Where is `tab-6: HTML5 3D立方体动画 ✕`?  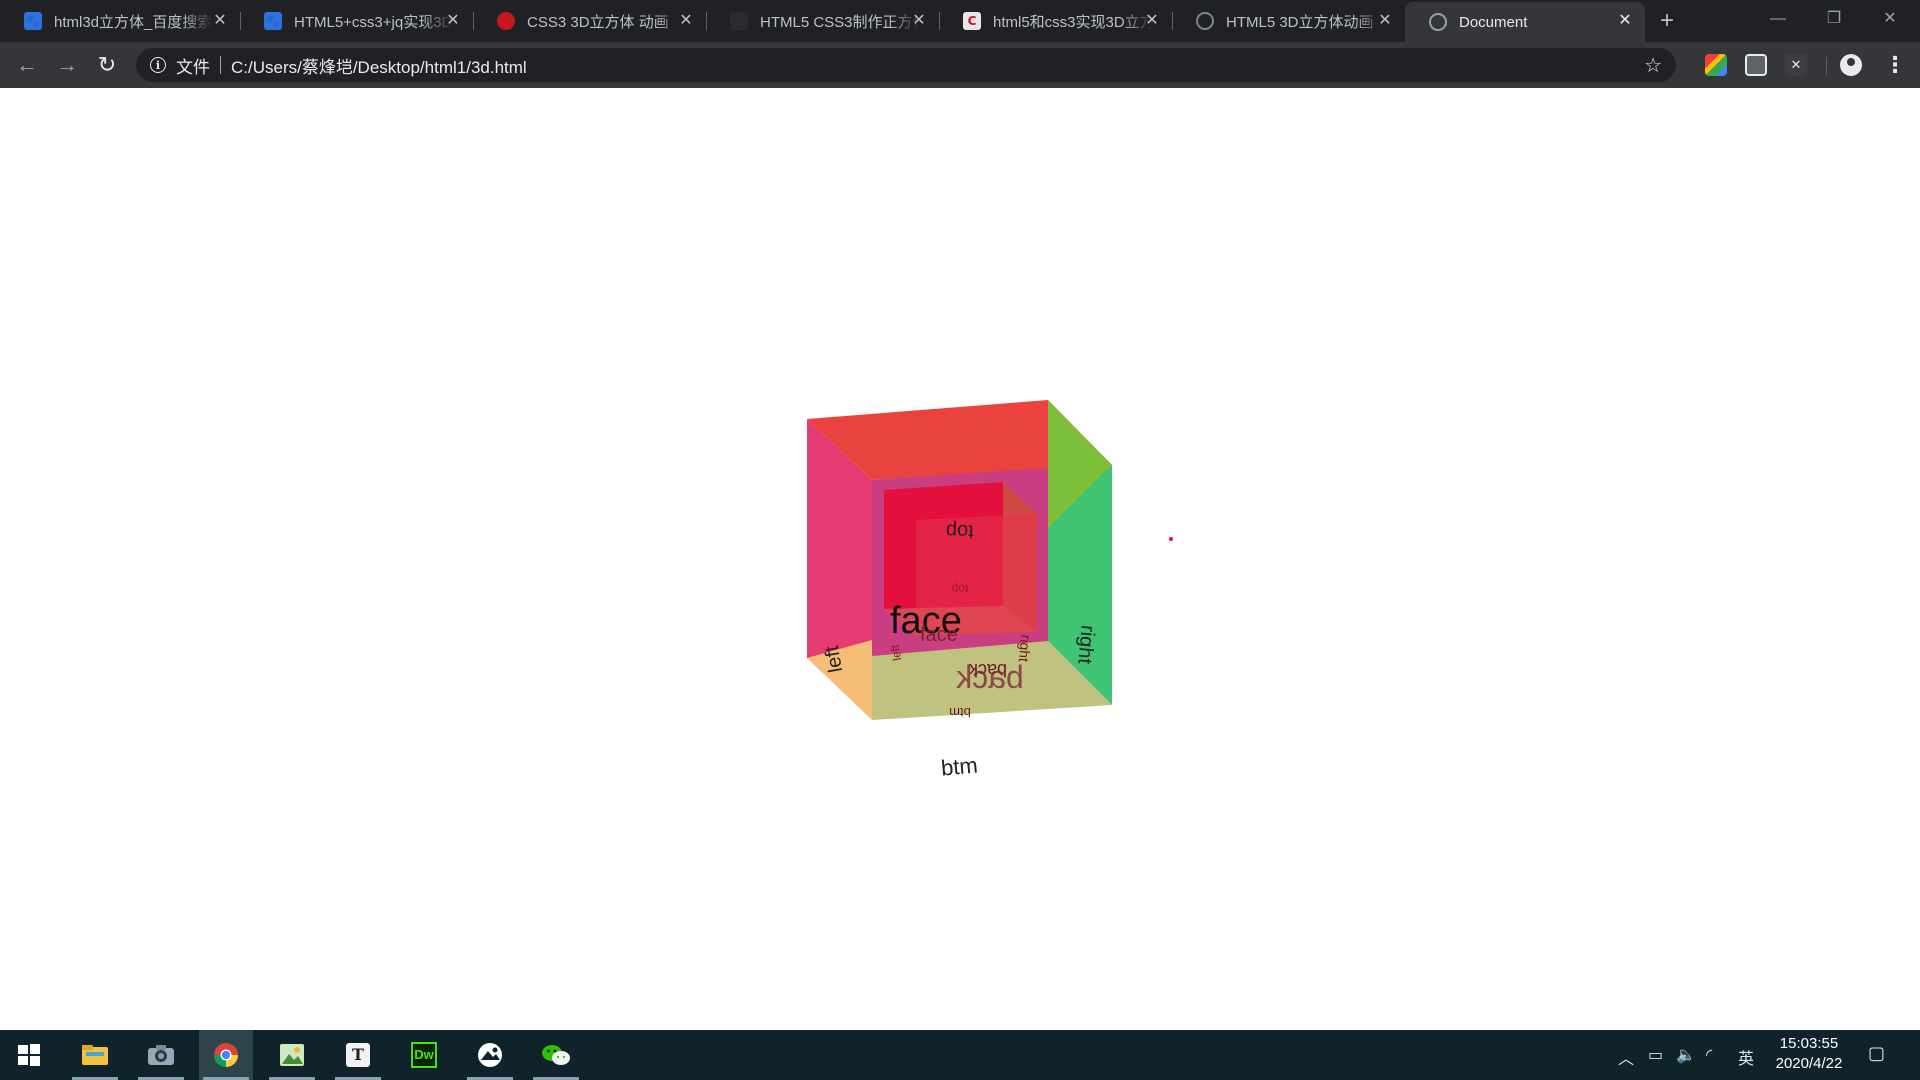 tab-6: HTML5 3D立方体动画 ✕ is located at coordinates (1288, 21).